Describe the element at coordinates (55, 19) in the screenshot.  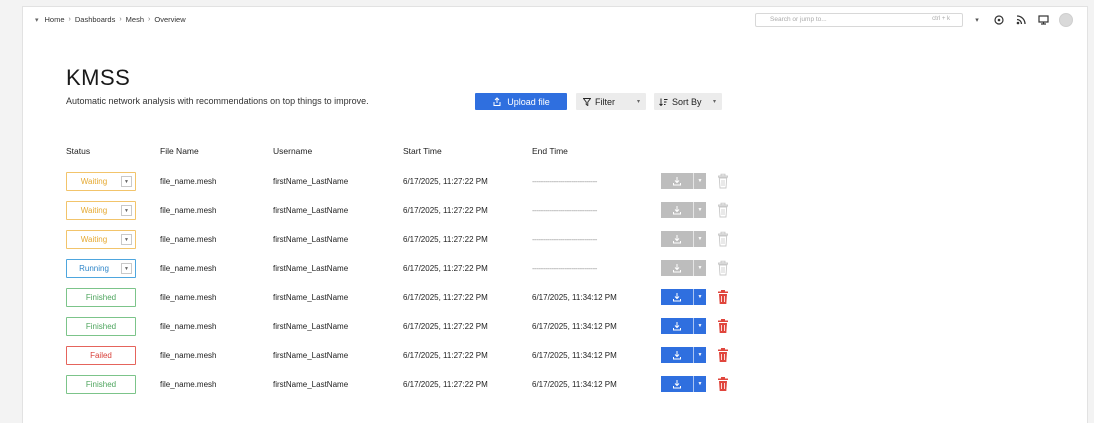
I see `breadcrumb-home: Home` at that location.